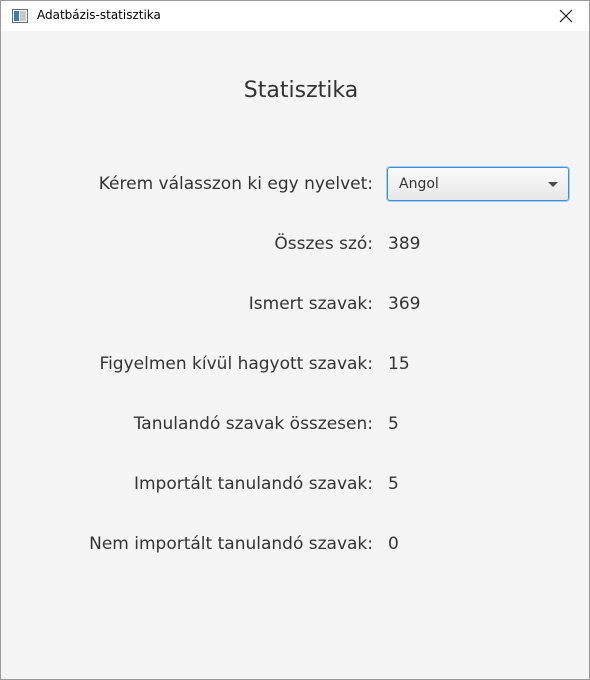 Image resolution: width=590 pixels, height=680 pixels. I want to click on stat-label-not-imported-words: Nem importált tanulandó szavak:, so click(231, 544).